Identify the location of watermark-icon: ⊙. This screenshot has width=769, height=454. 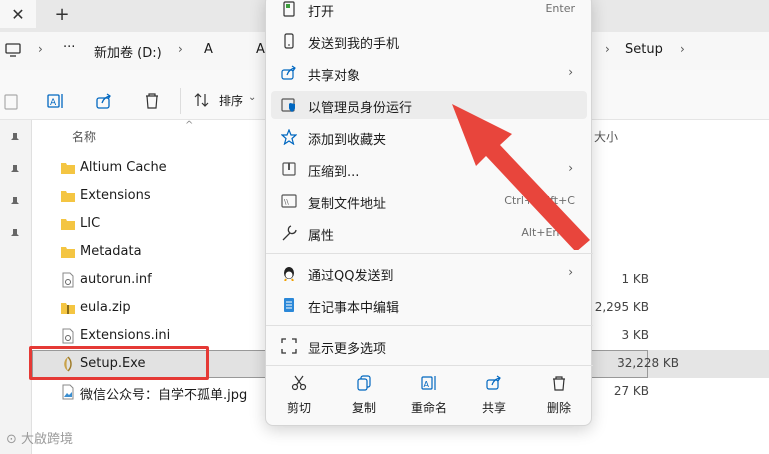
(14, 439).